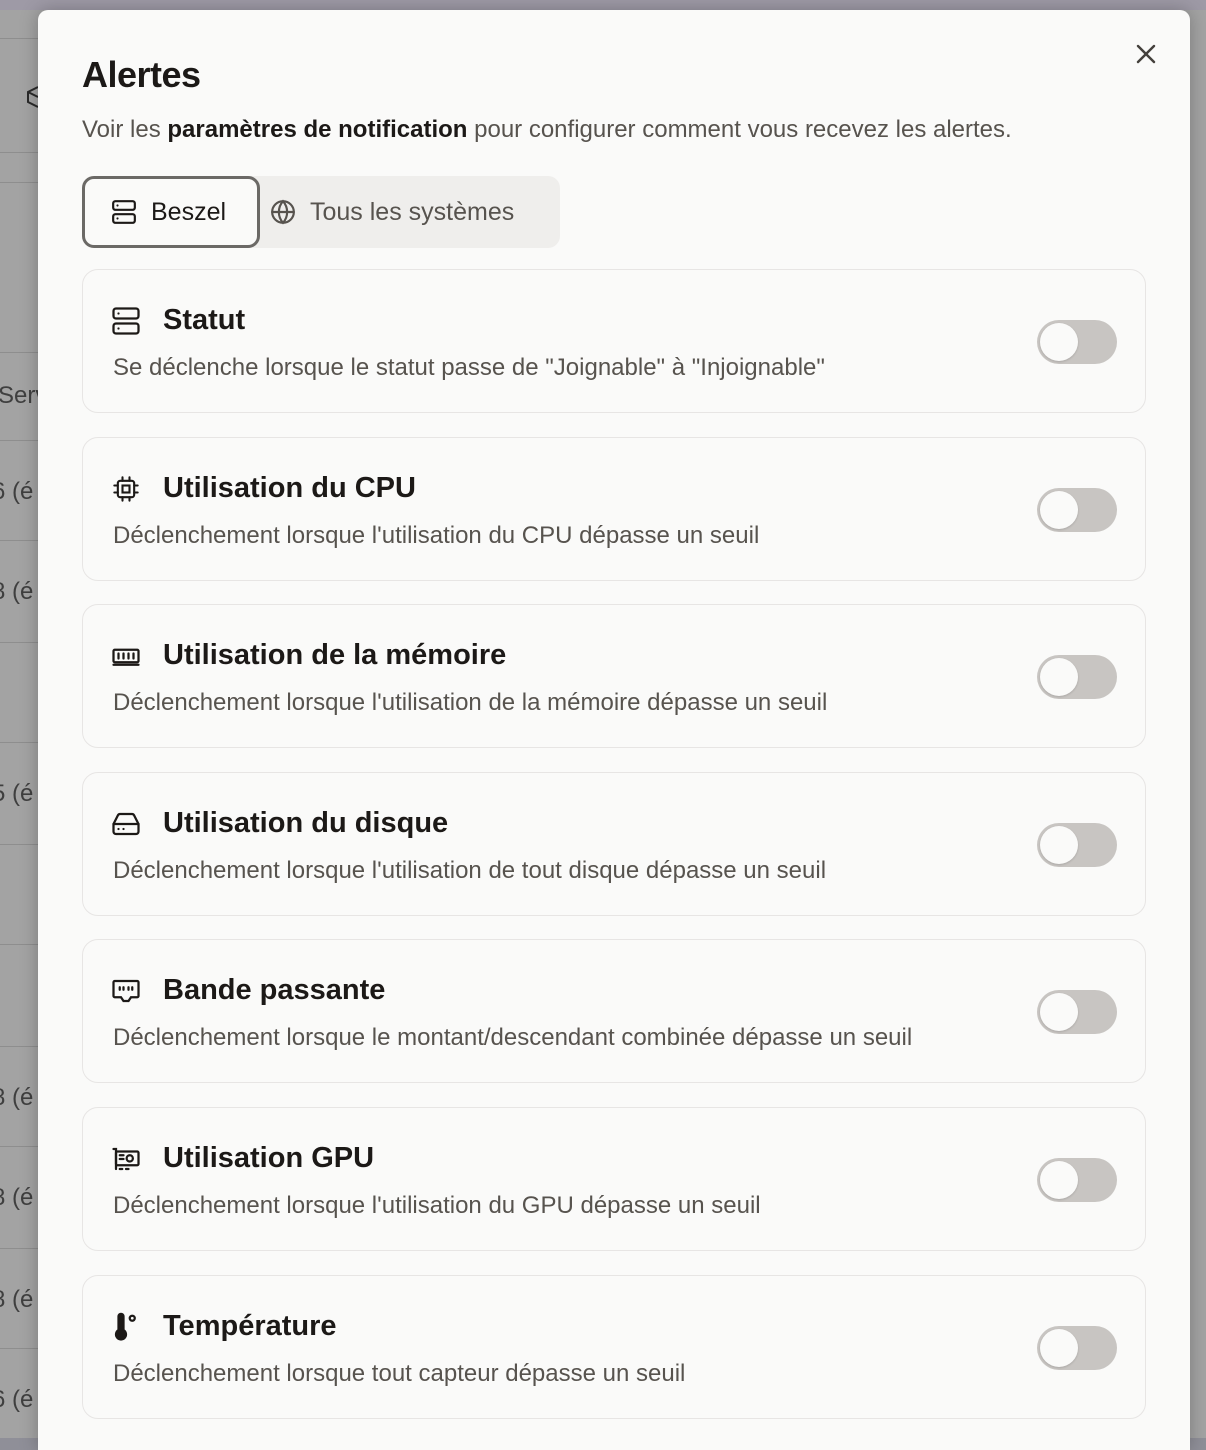 The image size is (1206, 1450). Describe the element at coordinates (126, 489) in the screenshot. I see `cpu-icon` at that location.